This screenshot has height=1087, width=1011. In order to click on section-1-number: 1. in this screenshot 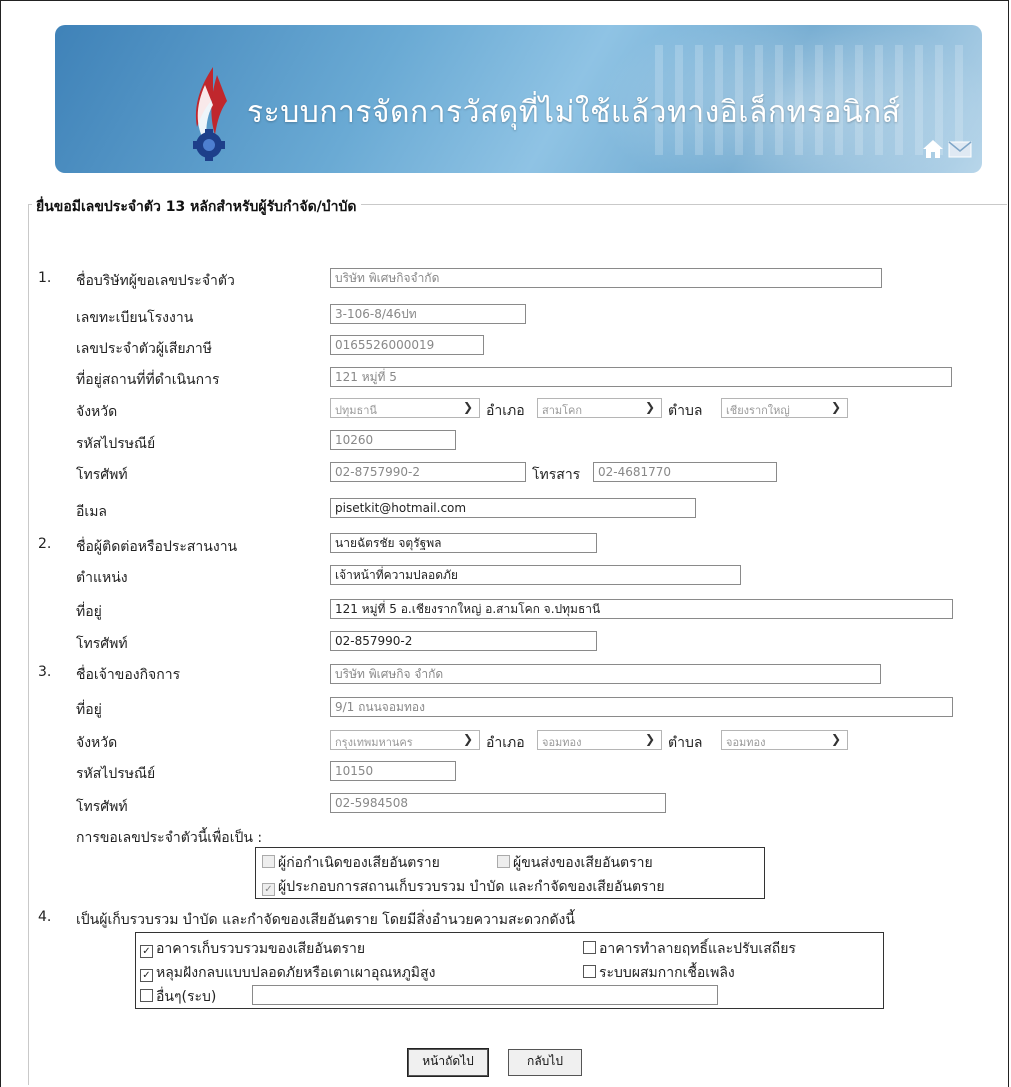, I will do `click(45, 278)`.